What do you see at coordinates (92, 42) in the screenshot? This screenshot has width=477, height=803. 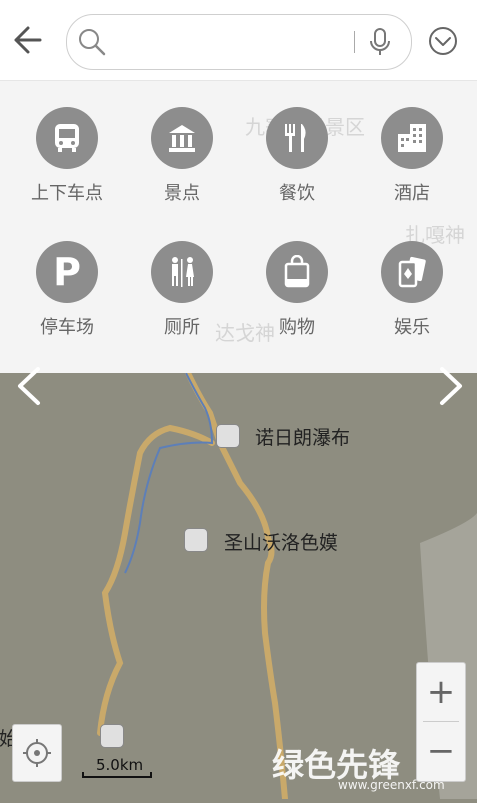 I see `search-icon` at bounding box center [92, 42].